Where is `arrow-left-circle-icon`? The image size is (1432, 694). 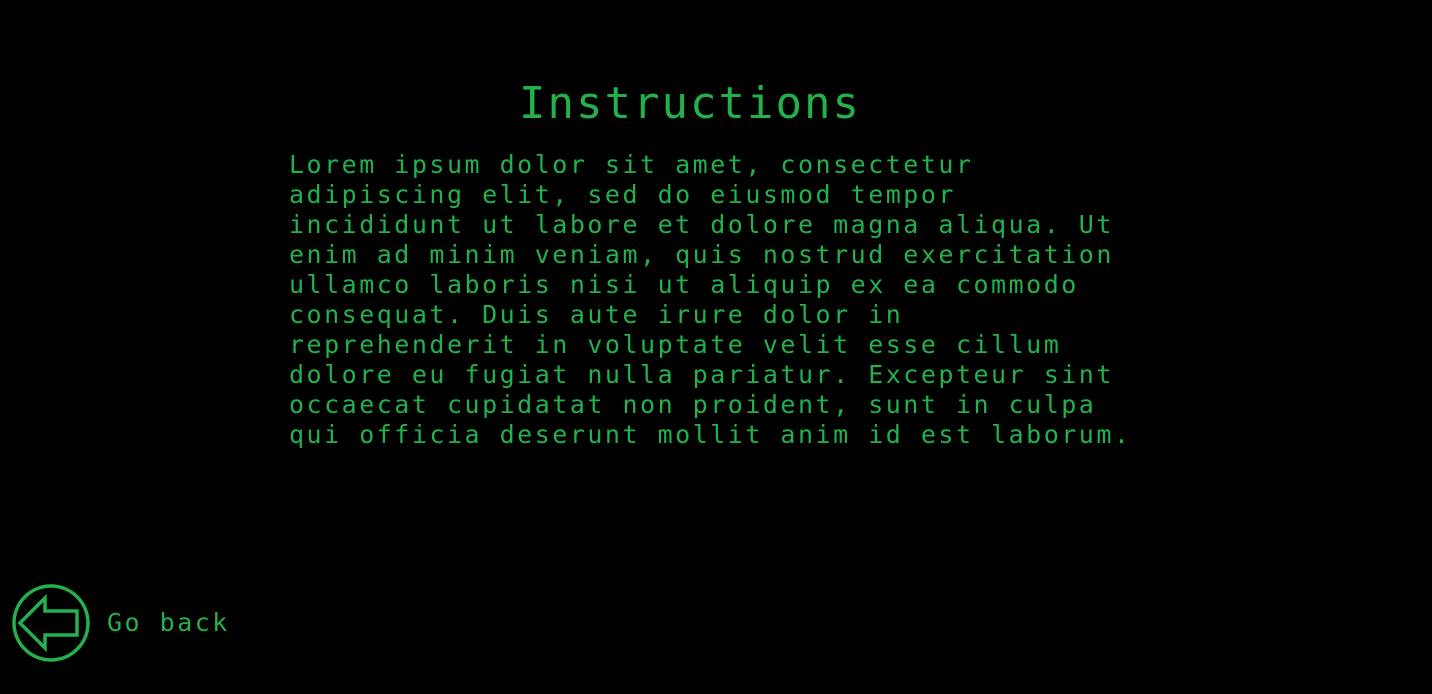
arrow-left-circle-icon is located at coordinates (51, 623).